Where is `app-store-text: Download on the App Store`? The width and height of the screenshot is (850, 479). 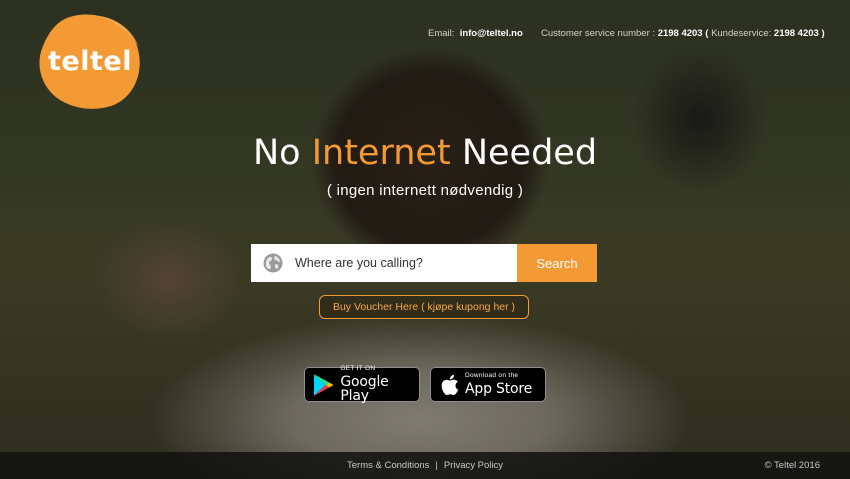
app-store-text: Download on the App Store is located at coordinates (498, 384).